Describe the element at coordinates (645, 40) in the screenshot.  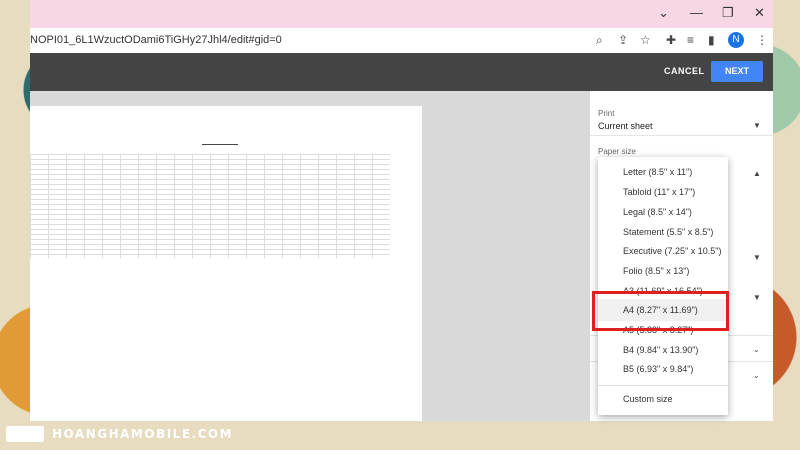
I see `bookmark-star-icon: ☆` at that location.